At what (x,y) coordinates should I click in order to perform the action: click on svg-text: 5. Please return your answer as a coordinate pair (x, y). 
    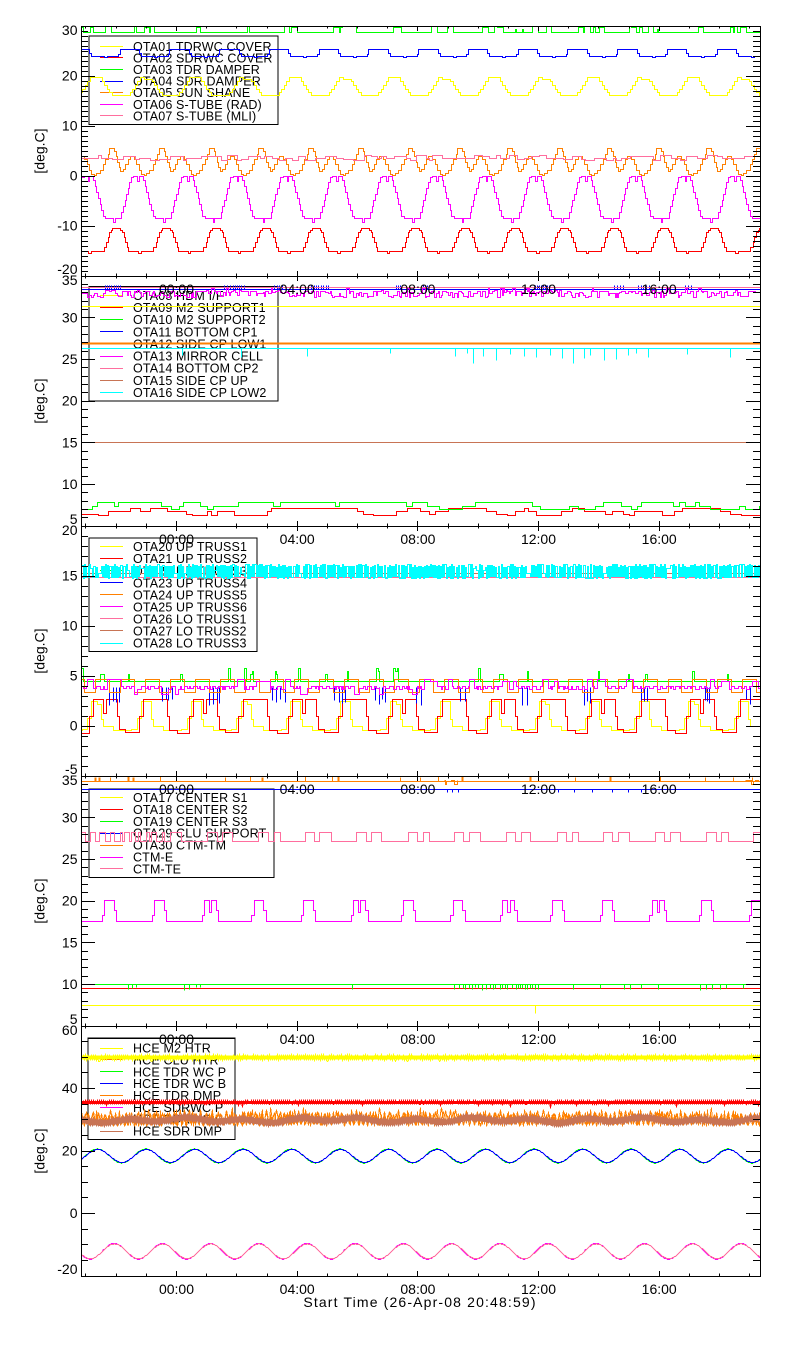
    Looking at the image, I should click on (74, 676).